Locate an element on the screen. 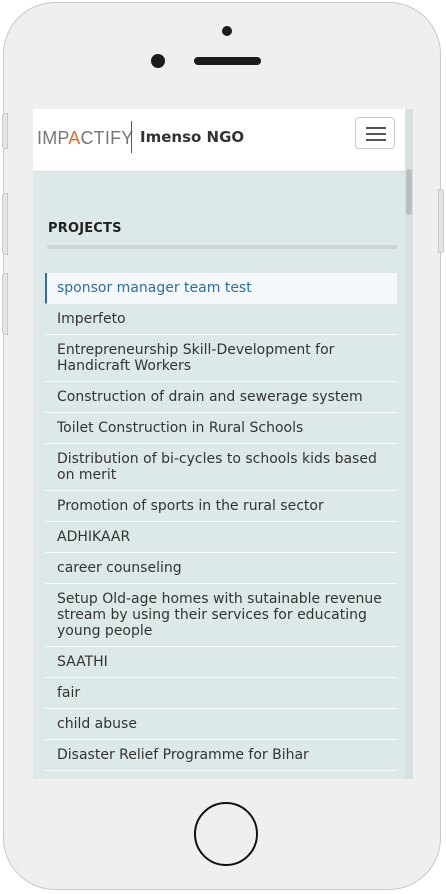 This screenshot has height=894, width=446. project-list-item: Promotion of sports in the rural sector is located at coordinates (221, 506).